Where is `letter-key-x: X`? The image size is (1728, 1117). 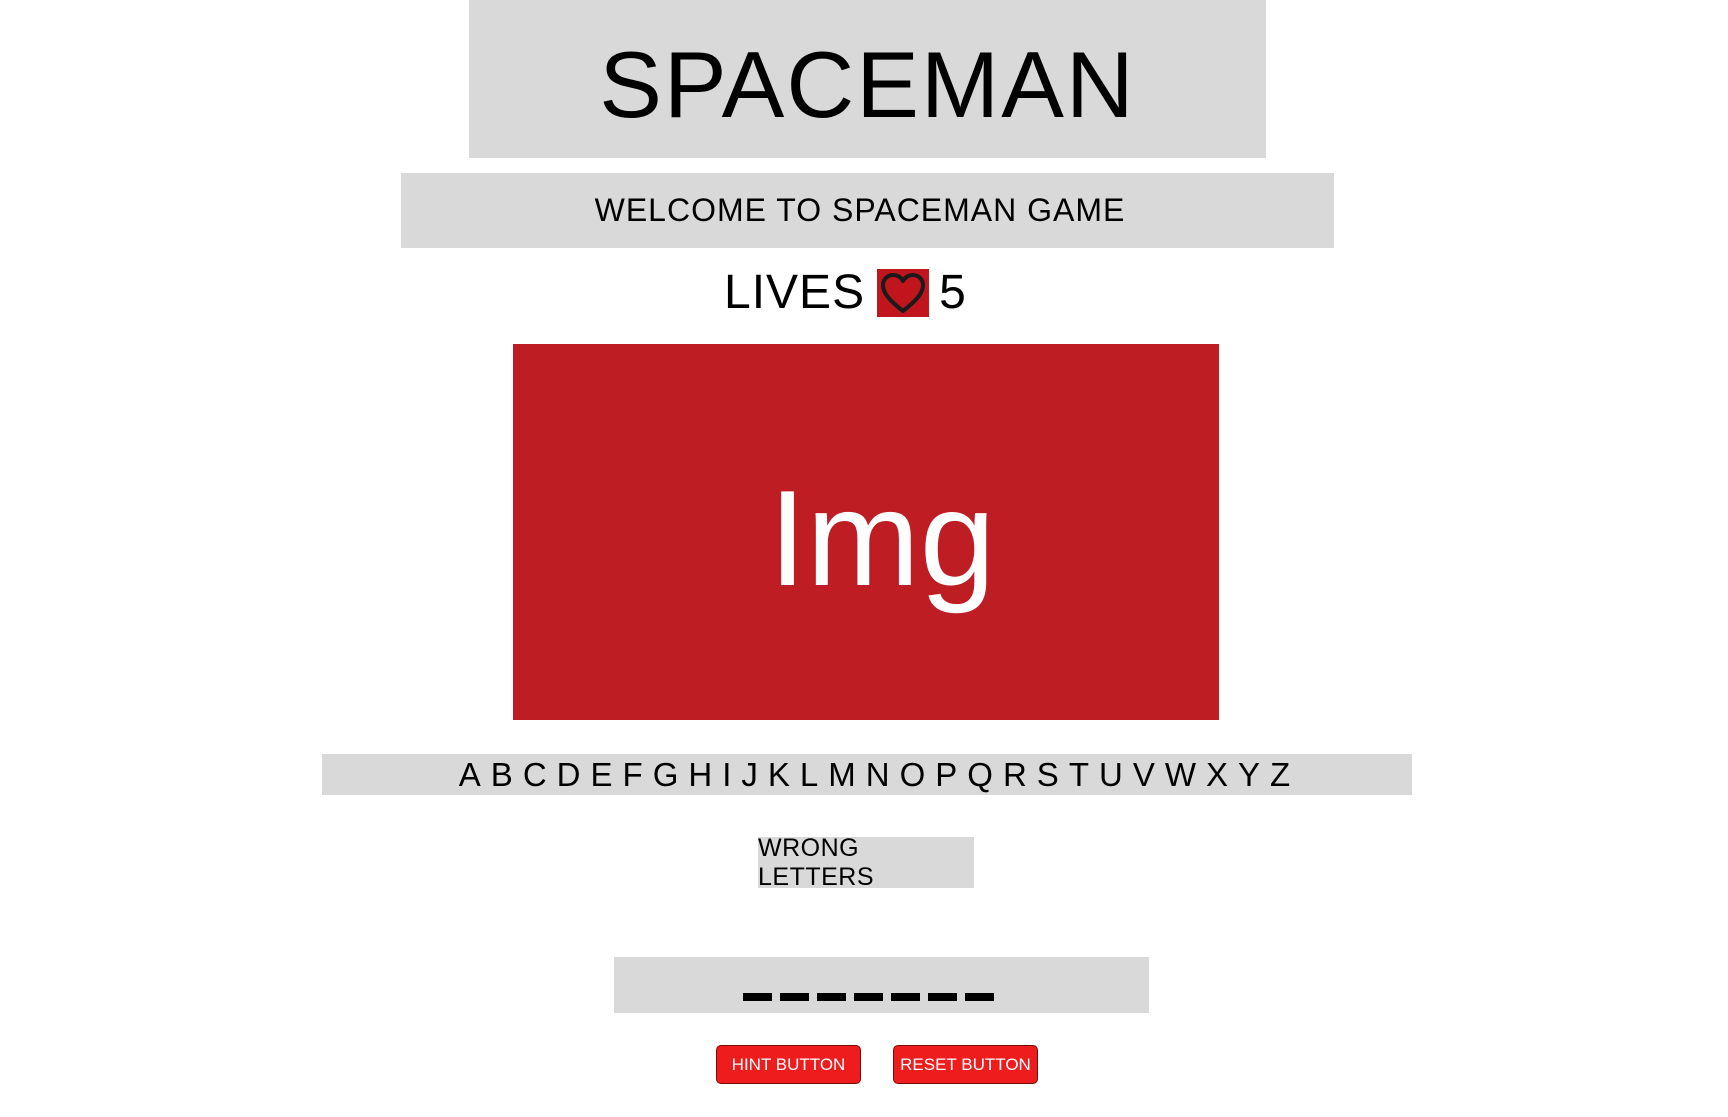
letter-key-x: X is located at coordinates (1217, 774).